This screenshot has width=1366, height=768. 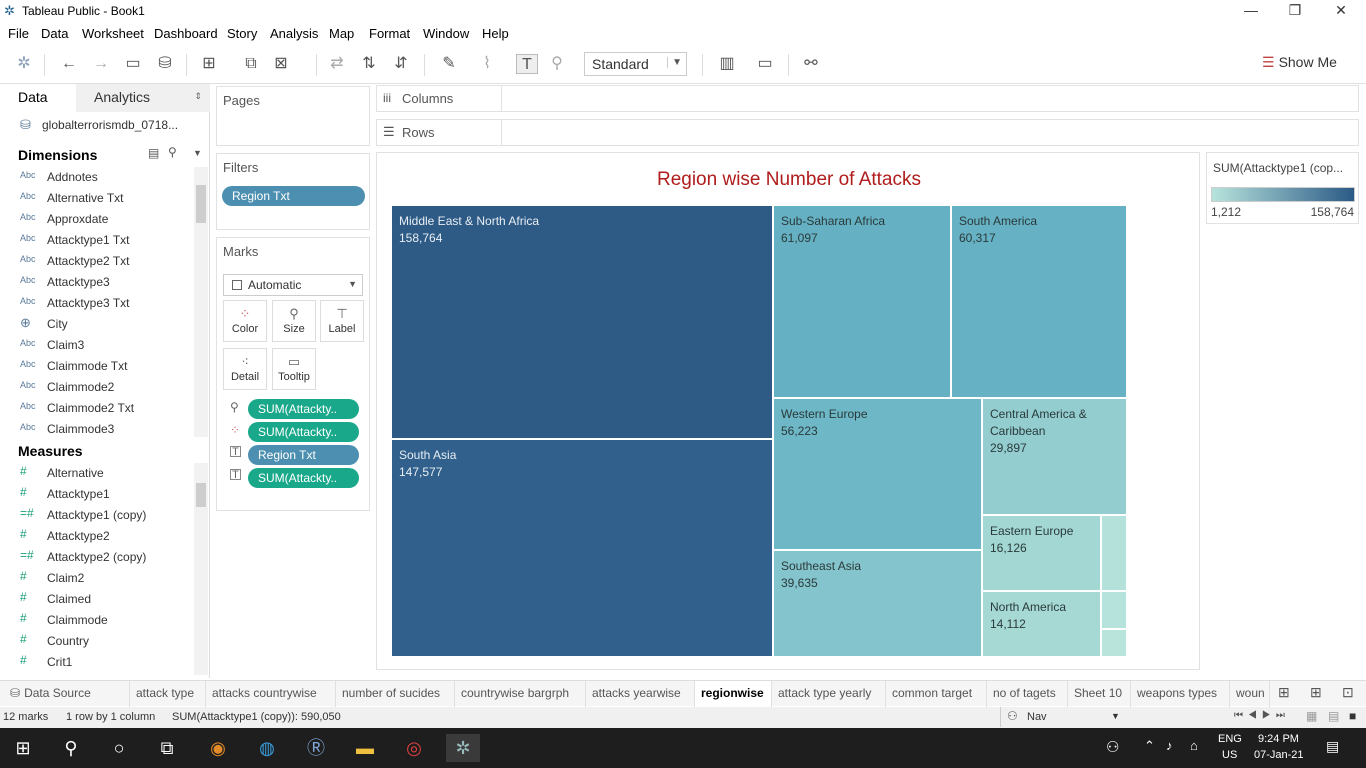 What do you see at coordinates (97, 198) in the screenshot?
I see `dimension-field: Abc Alternative Txt` at bounding box center [97, 198].